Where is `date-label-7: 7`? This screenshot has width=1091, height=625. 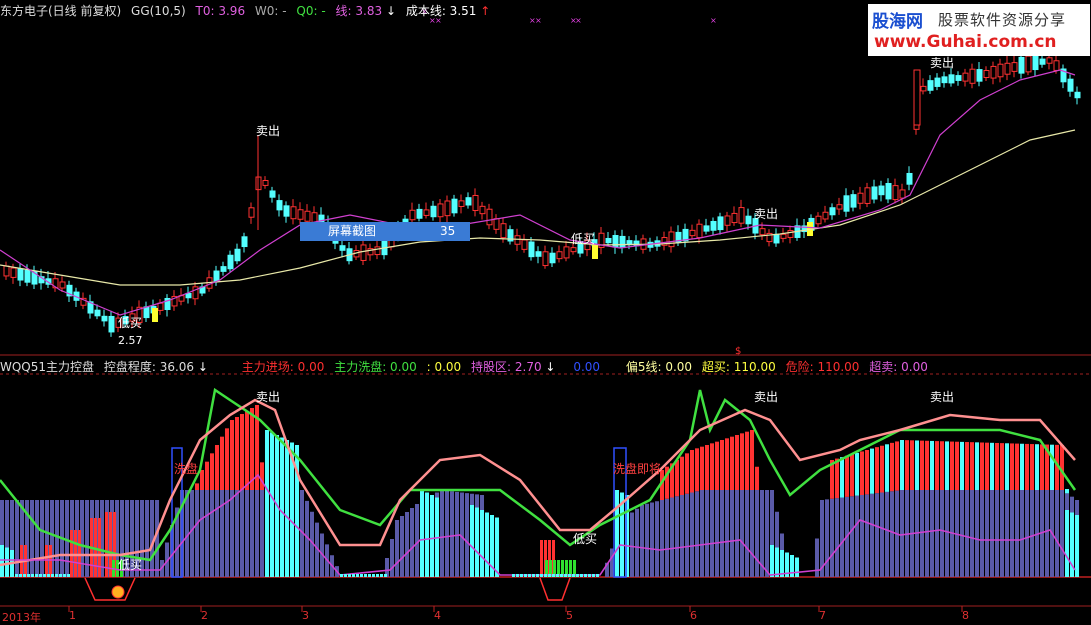
date-label-7: 7 is located at coordinates (822, 615).